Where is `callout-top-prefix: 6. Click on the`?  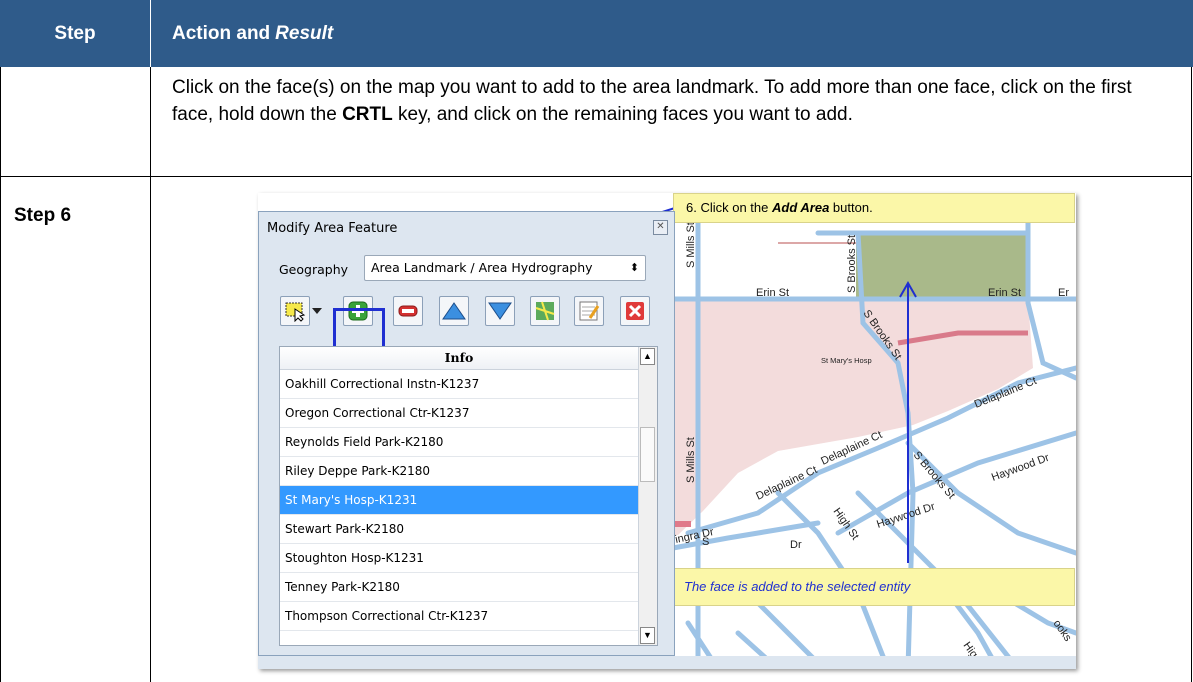 callout-top-prefix: 6. Click on the is located at coordinates (729, 207).